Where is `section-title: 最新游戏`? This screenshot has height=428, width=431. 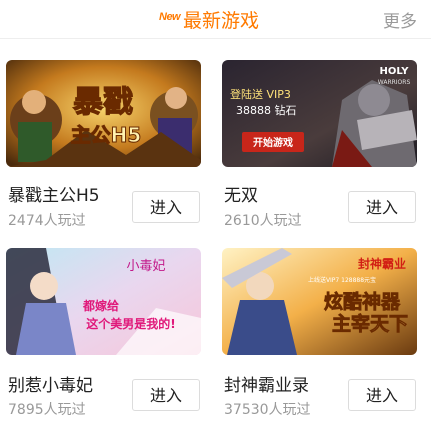 section-title: 最新游戏 is located at coordinates (221, 21).